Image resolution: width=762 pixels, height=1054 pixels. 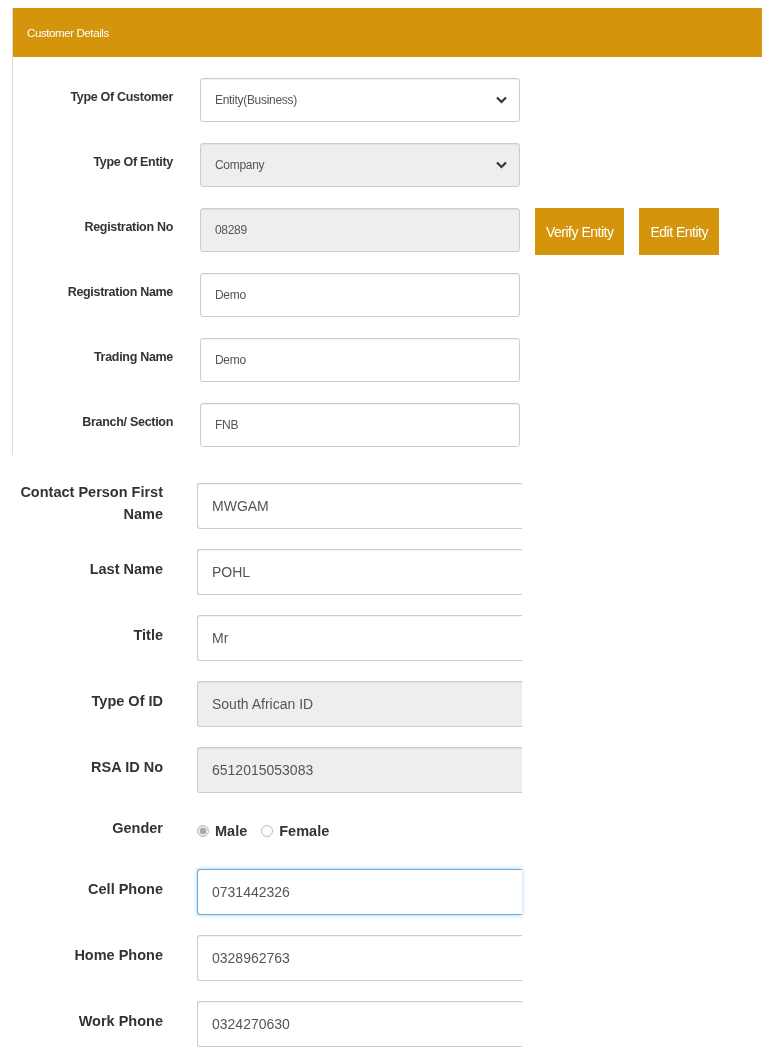 I want to click on field-label: Cell Phone, so click(x=125, y=889).